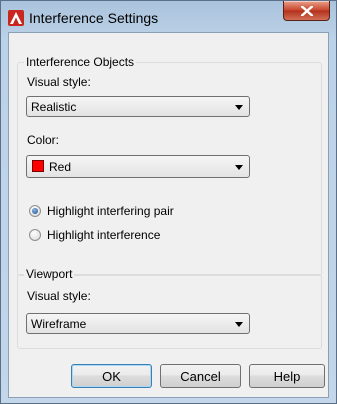 The height and width of the screenshot is (404, 337). Describe the element at coordinates (35, 235) in the screenshot. I see `radio-button-unchecked` at that location.